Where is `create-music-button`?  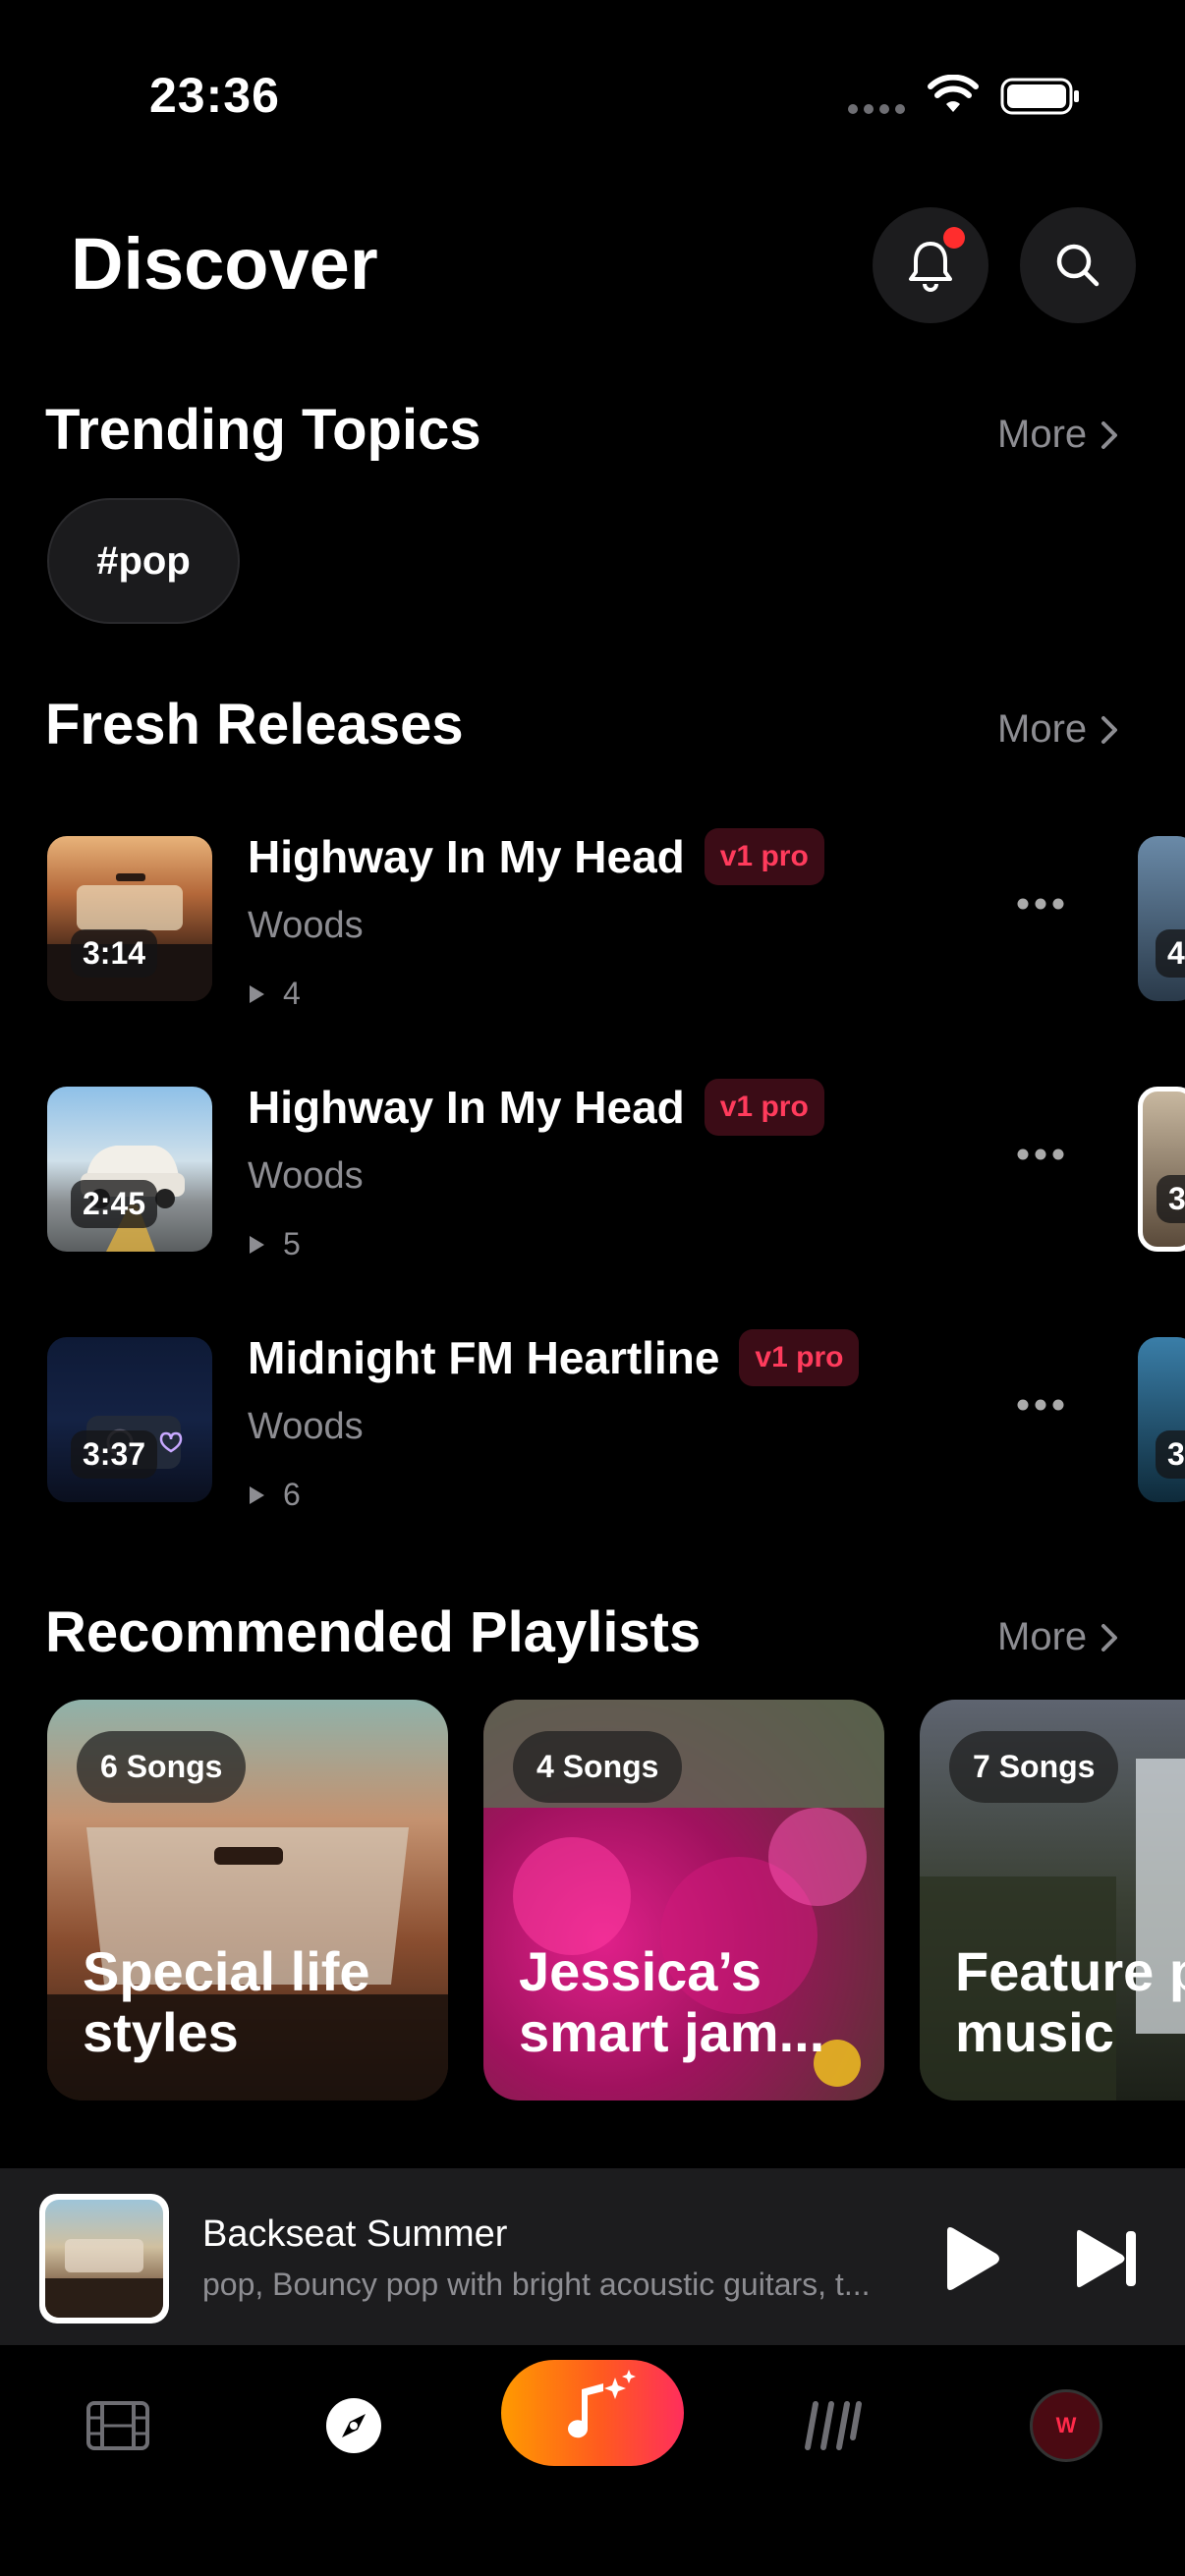 create-music-button is located at coordinates (592, 2413).